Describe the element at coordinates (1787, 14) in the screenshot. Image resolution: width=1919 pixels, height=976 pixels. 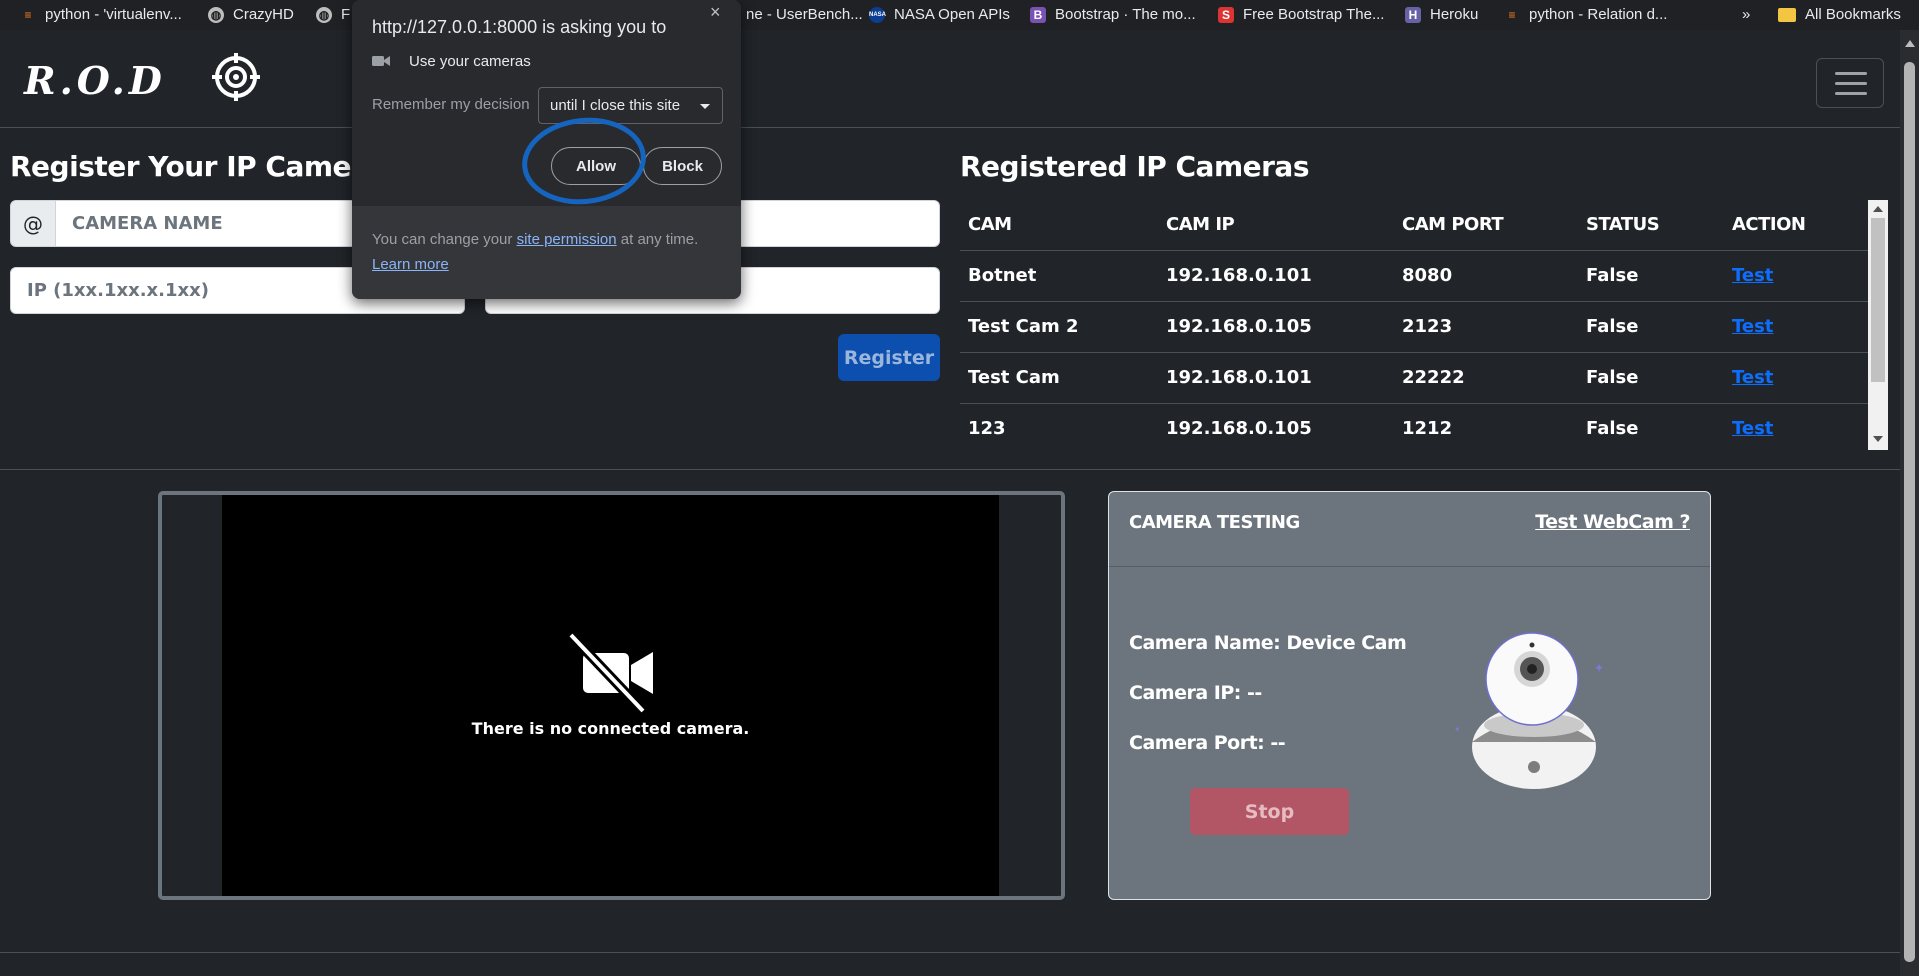
I see `folder-icon` at that location.